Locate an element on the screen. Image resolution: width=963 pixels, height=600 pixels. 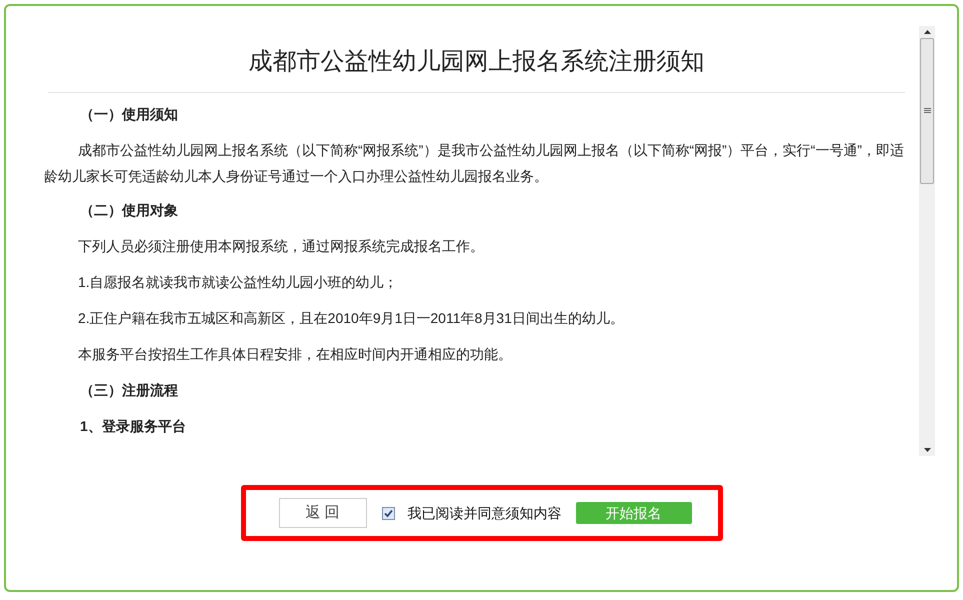
section-heading: （二）使用对象 is located at coordinates (129, 210).